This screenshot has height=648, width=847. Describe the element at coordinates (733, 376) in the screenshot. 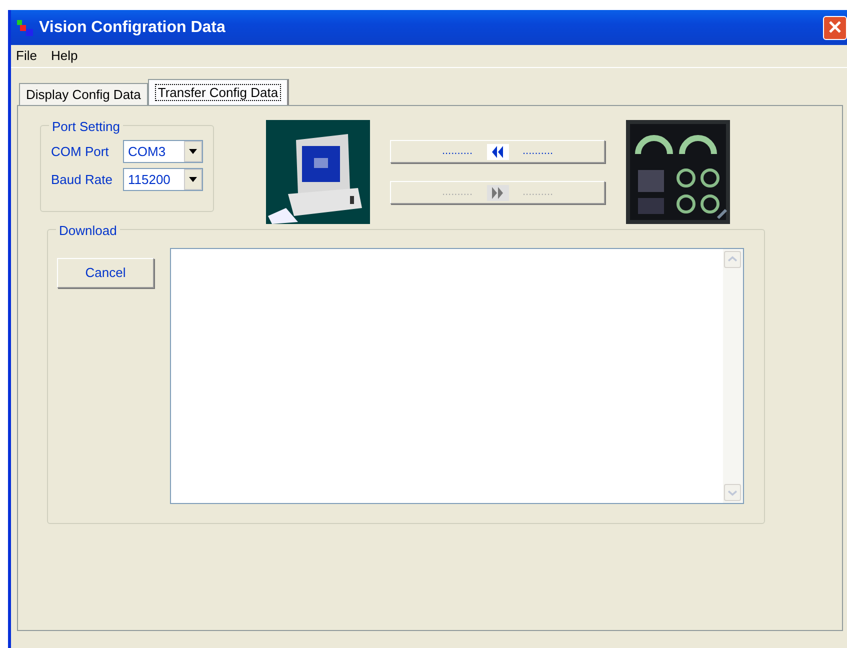

I see `vertical-scrollbar` at that location.